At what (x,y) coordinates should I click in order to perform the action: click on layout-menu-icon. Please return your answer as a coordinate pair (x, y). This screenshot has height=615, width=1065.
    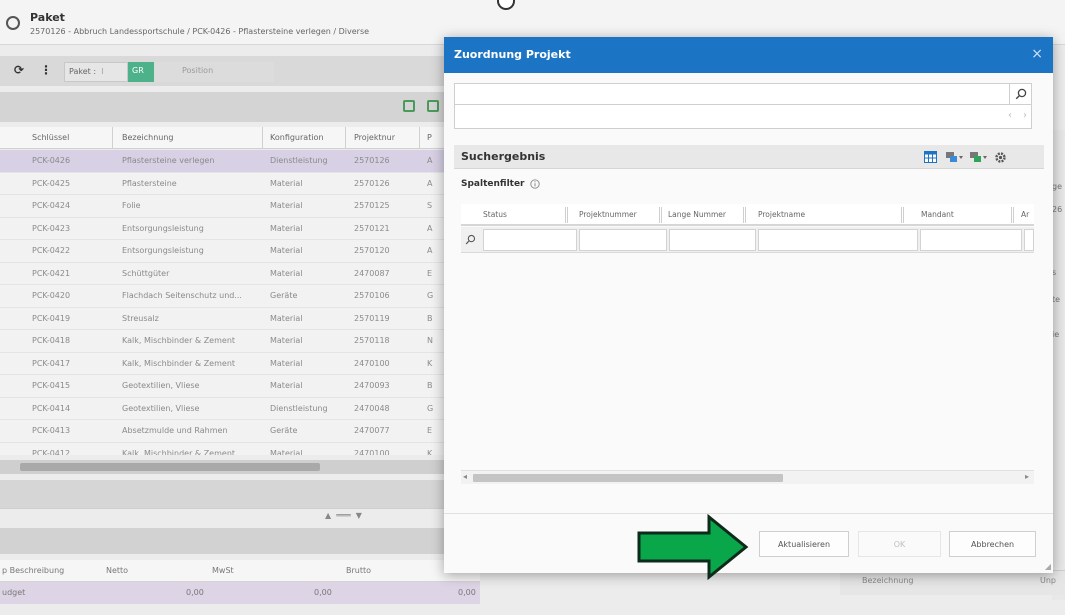
    Looking at the image, I should click on (955, 157).